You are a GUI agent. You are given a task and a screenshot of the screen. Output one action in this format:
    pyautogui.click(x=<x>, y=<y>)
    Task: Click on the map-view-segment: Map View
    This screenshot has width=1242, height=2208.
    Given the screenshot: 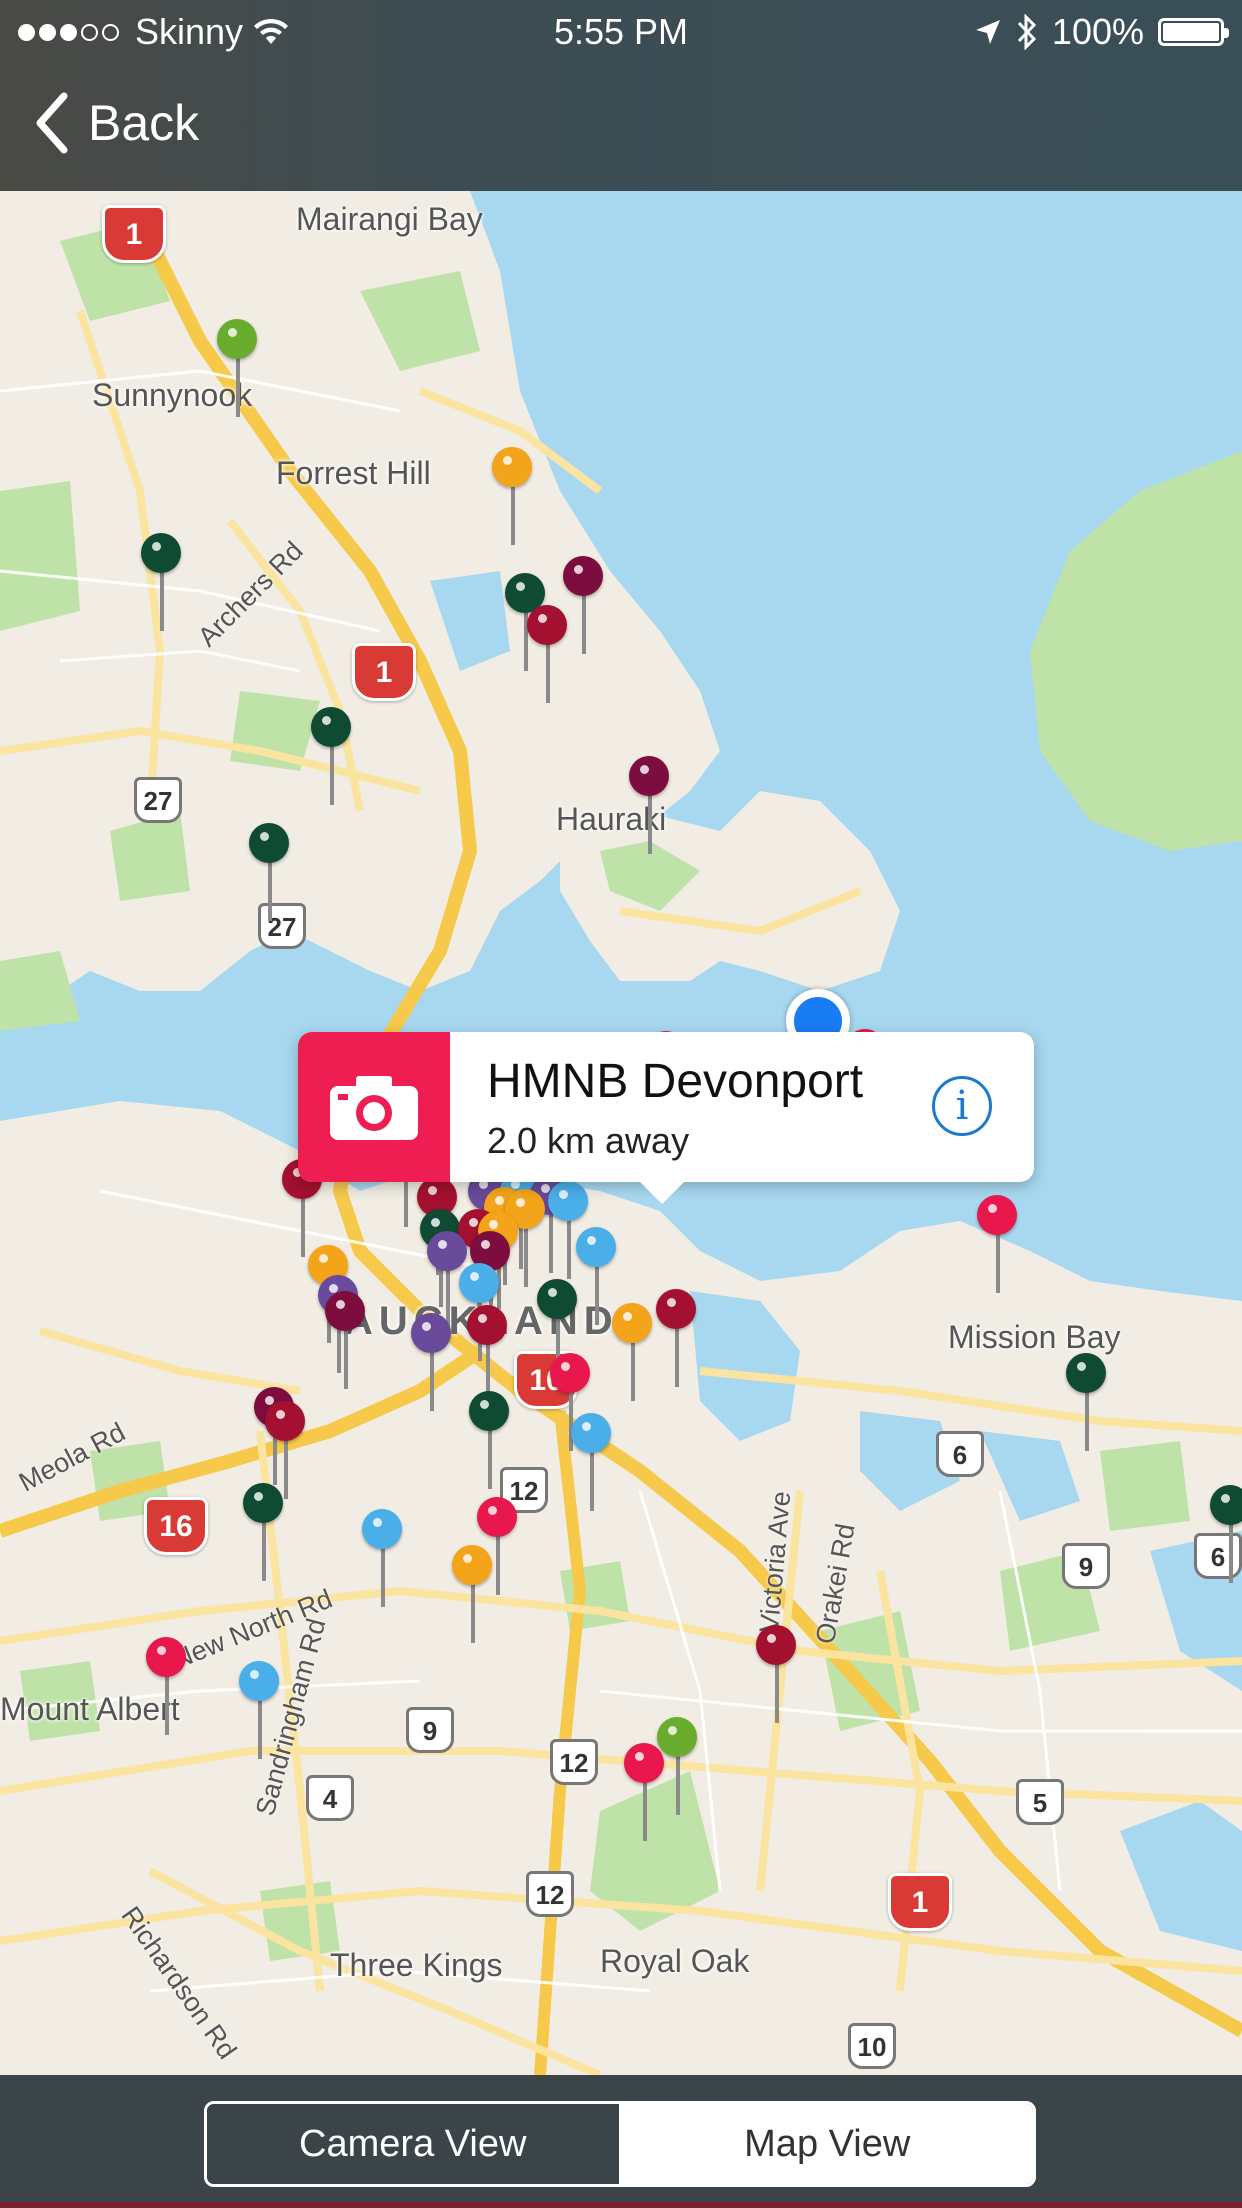 What is the action you would take?
    pyautogui.click(x=827, y=2144)
    